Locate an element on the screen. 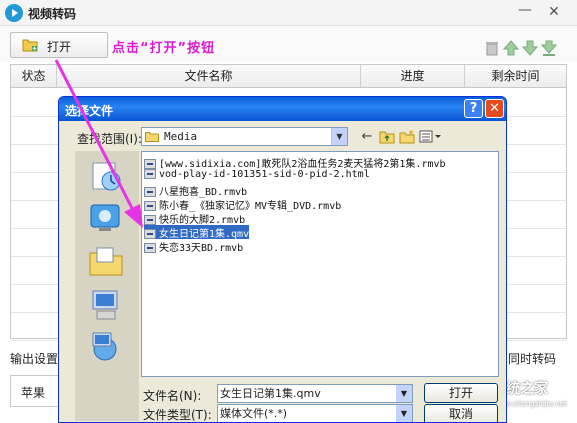 The height and width of the screenshot is (423, 577). output-settings-label: 输出设置 is located at coordinates (34, 359).